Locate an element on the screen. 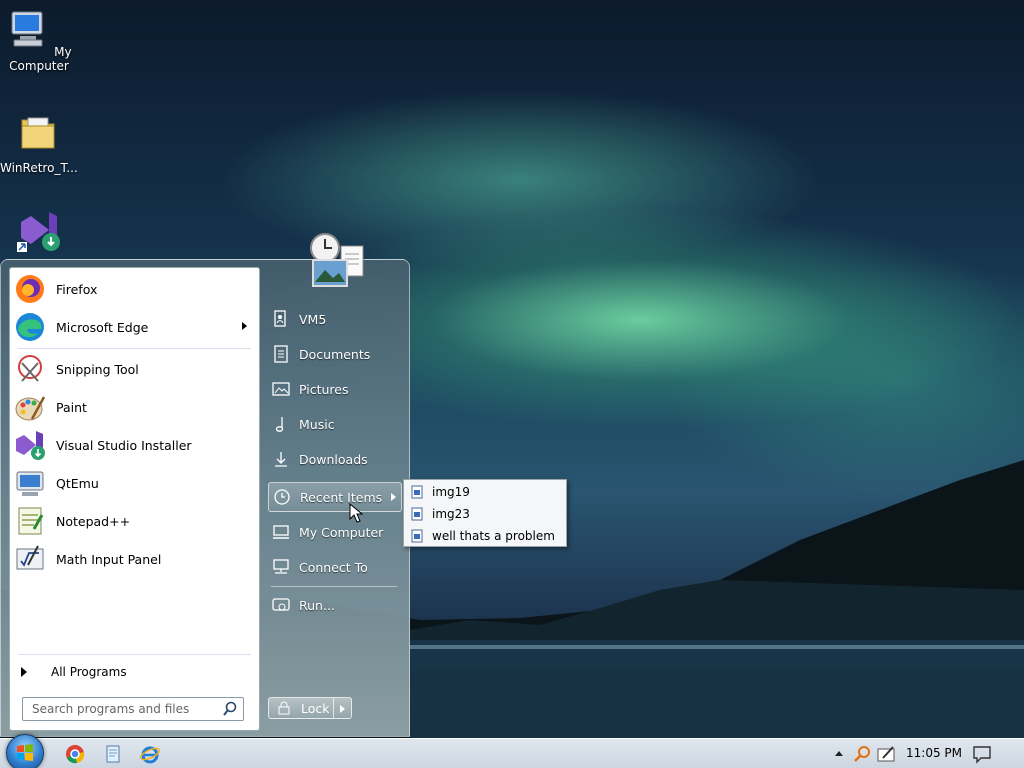 Image resolution: width=1024 pixels, height=768 pixels. program-label: Snipping Tool is located at coordinates (97, 369).